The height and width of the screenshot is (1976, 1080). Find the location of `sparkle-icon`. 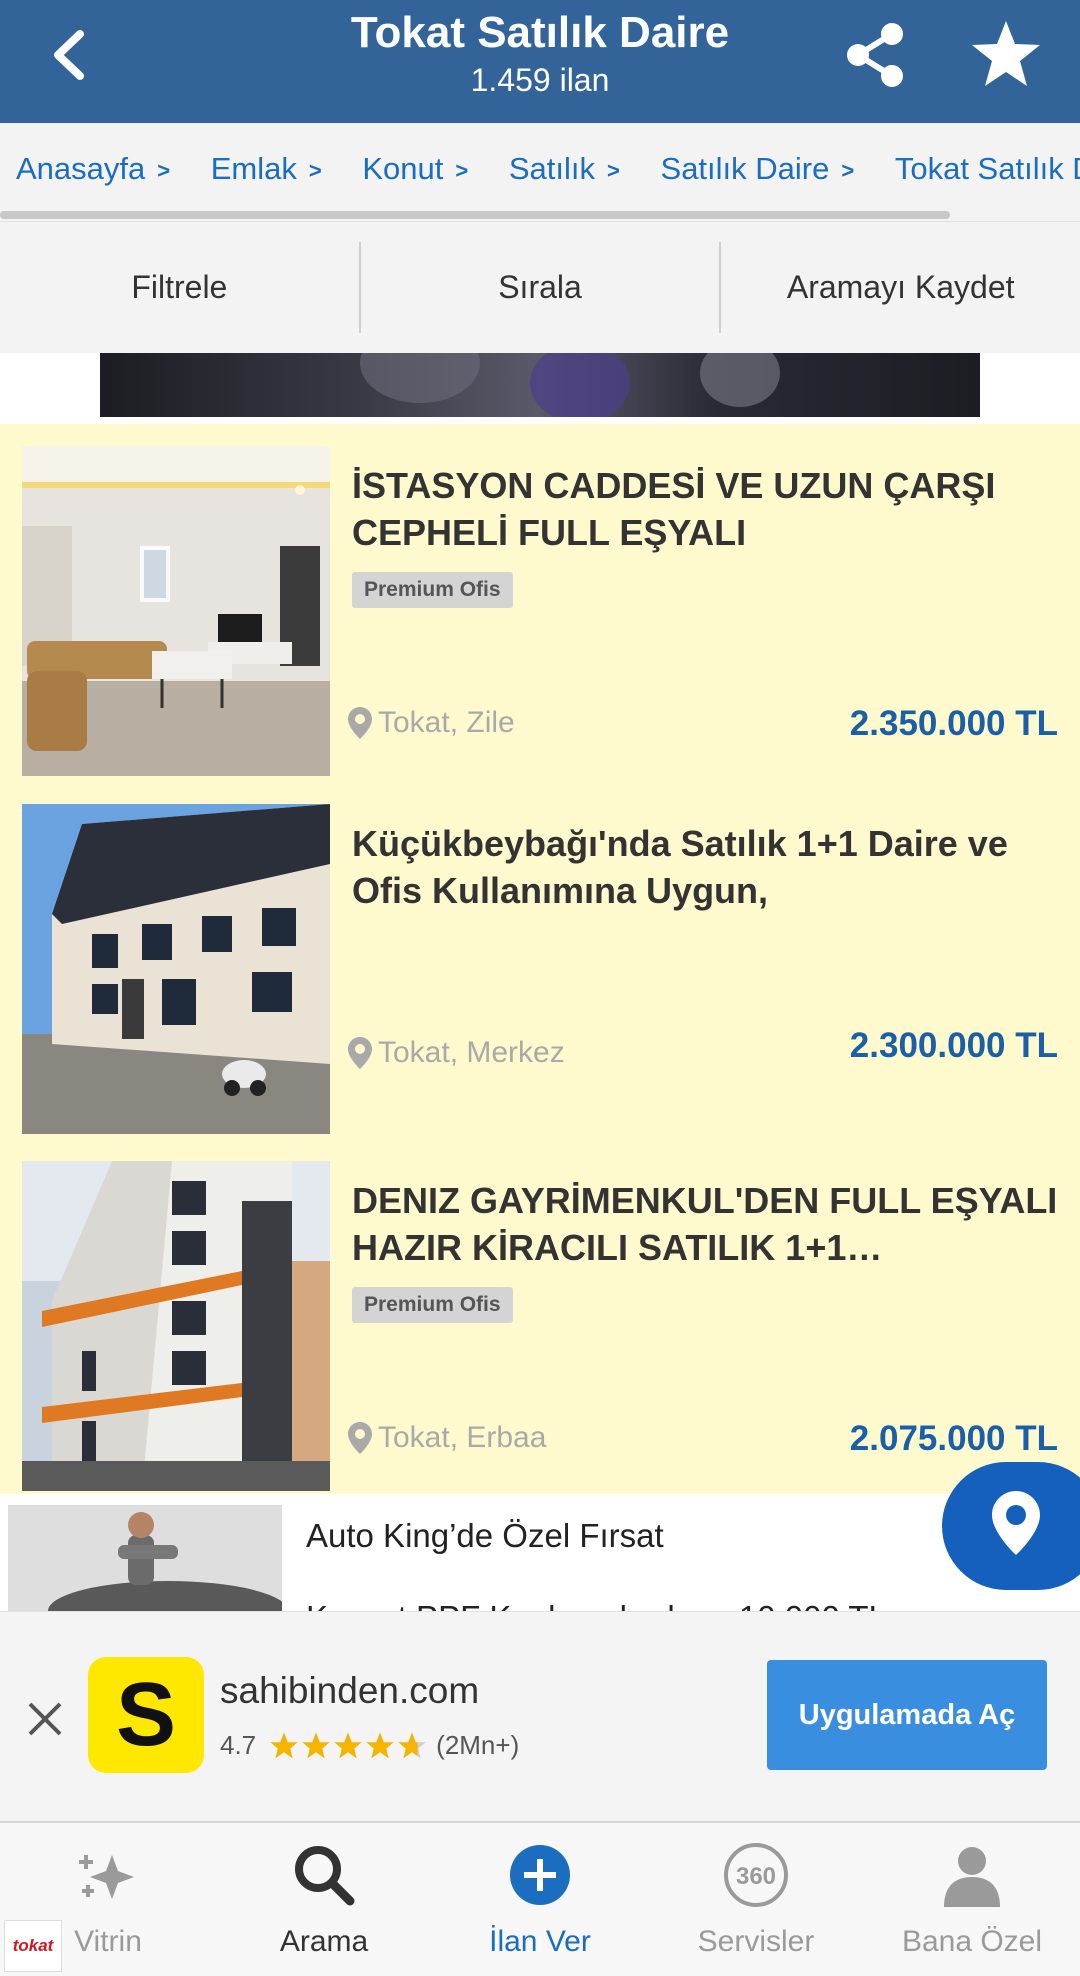

sparkle-icon is located at coordinates (106, 1877).